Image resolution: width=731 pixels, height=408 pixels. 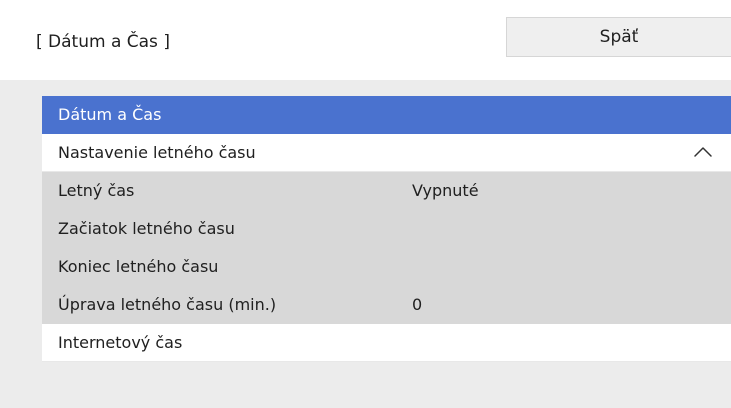 I want to click on menu-item-date-time: Dátum a Čas, so click(x=386, y=115).